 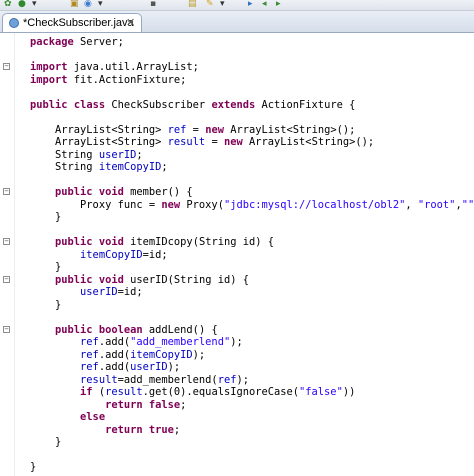 What do you see at coordinates (222, 4) in the screenshot?
I see `prev-annotation-icon: ▾` at bounding box center [222, 4].